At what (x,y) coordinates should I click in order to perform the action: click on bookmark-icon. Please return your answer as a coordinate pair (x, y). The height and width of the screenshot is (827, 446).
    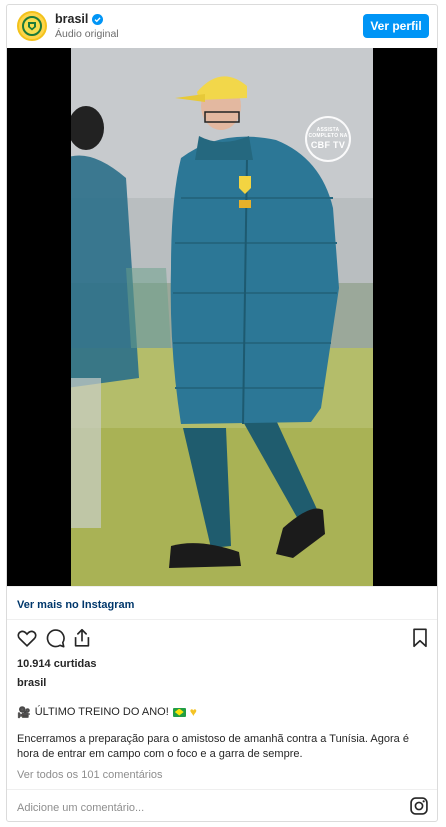
    Looking at the image, I should click on (420, 638).